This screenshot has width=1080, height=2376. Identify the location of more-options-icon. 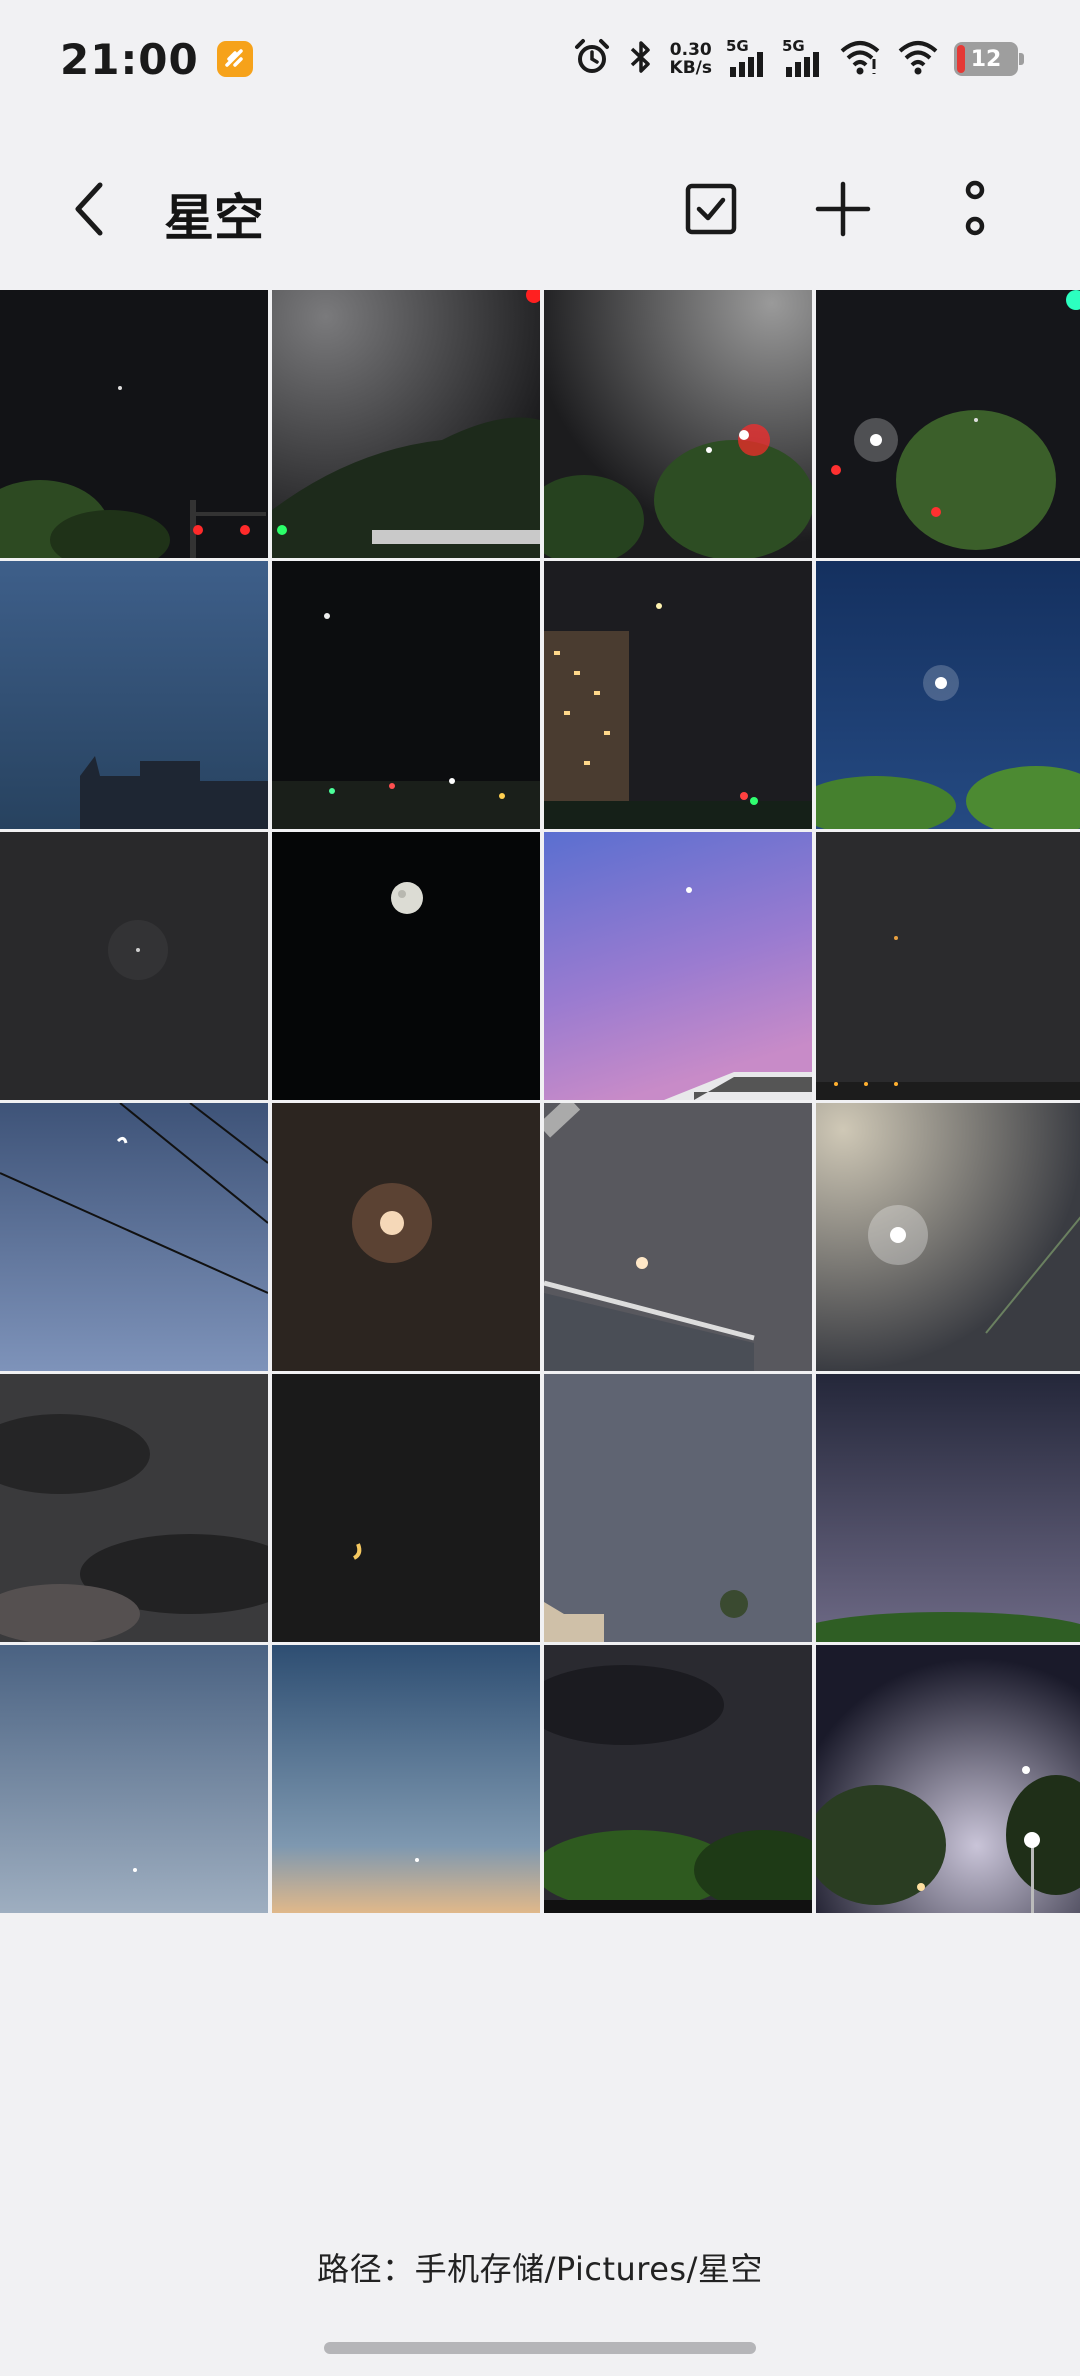
(975, 208).